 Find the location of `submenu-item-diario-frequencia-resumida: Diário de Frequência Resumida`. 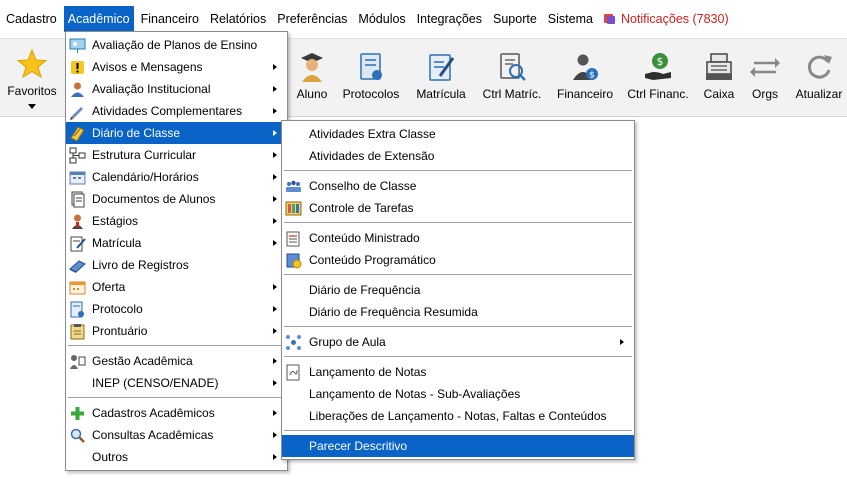

submenu-item-diario-frequencia-resumida: Diário de Frequência Resumida is located at coordinates (458, 312).